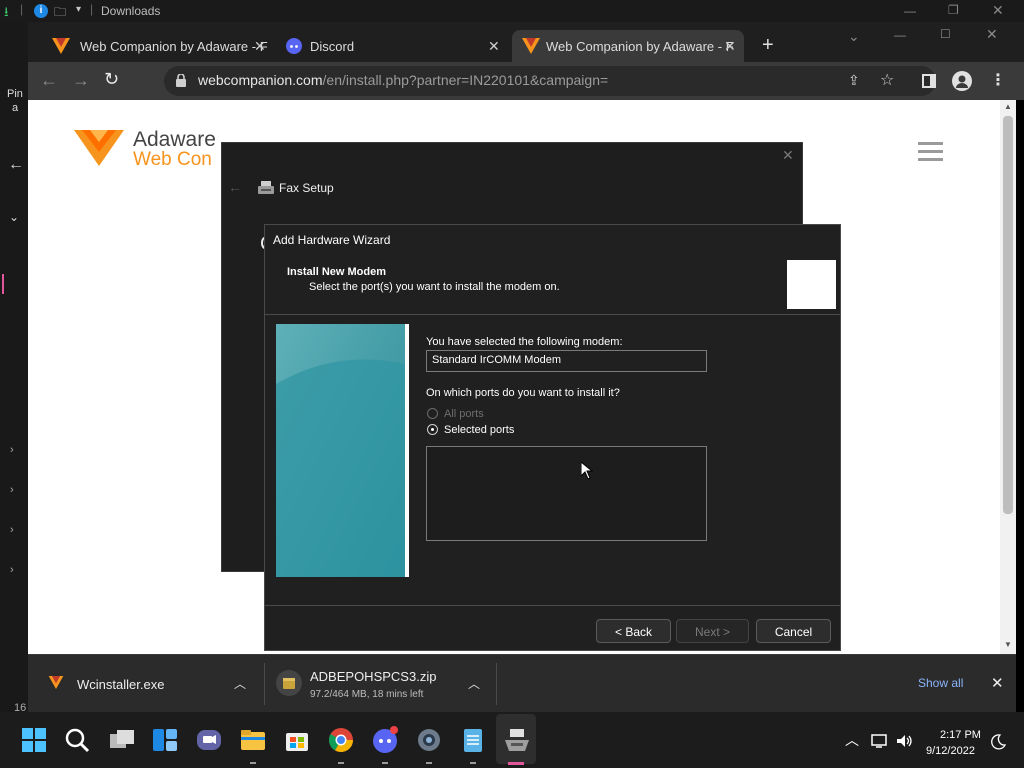  I want to click on lock-icon, so click(181, 80).